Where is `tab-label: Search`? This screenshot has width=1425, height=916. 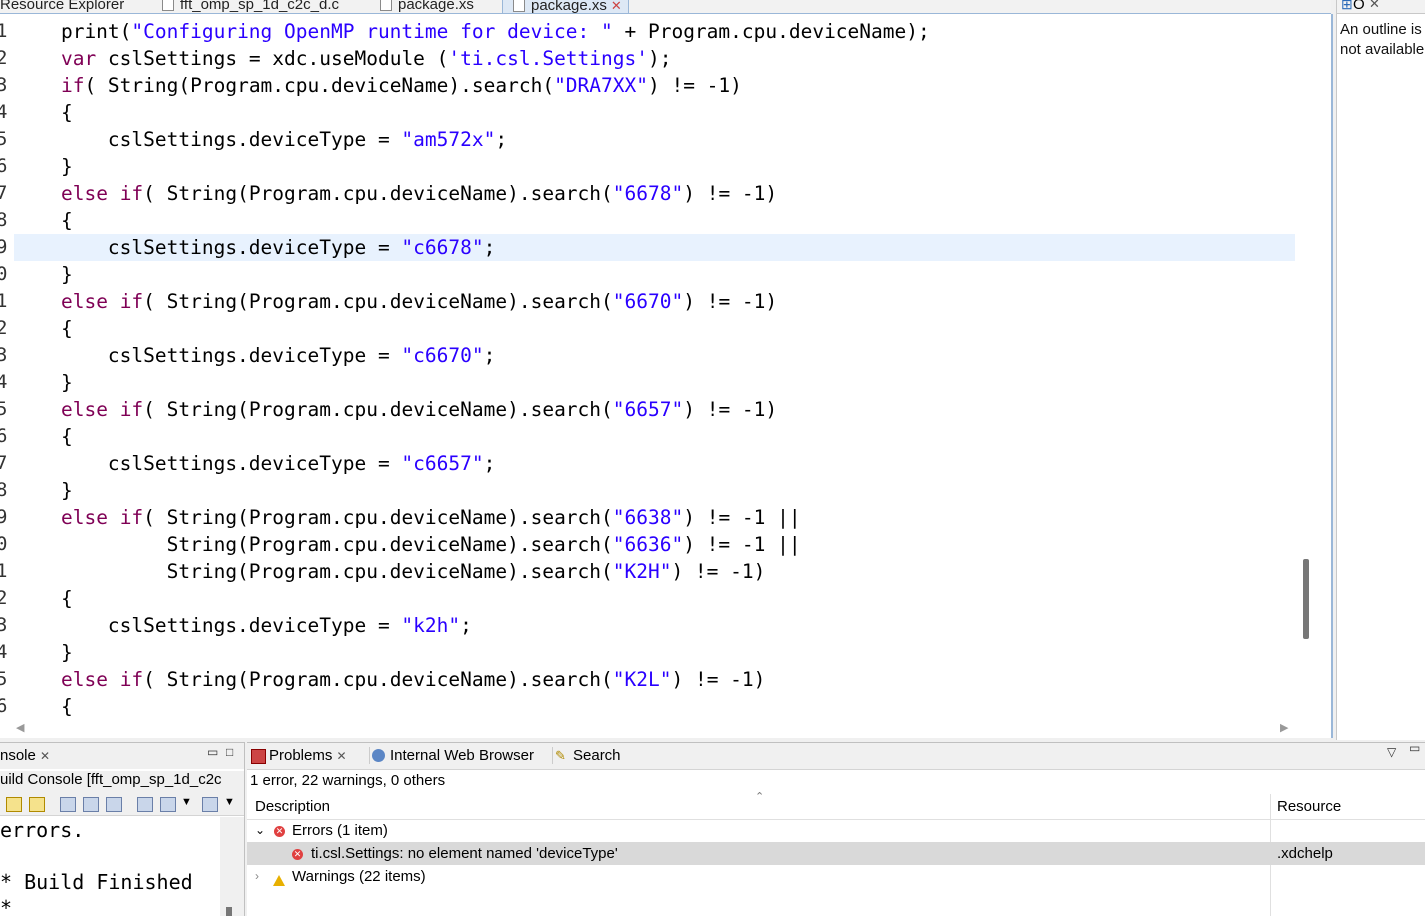 tab-label: Search is located at coordinates (597, 755).